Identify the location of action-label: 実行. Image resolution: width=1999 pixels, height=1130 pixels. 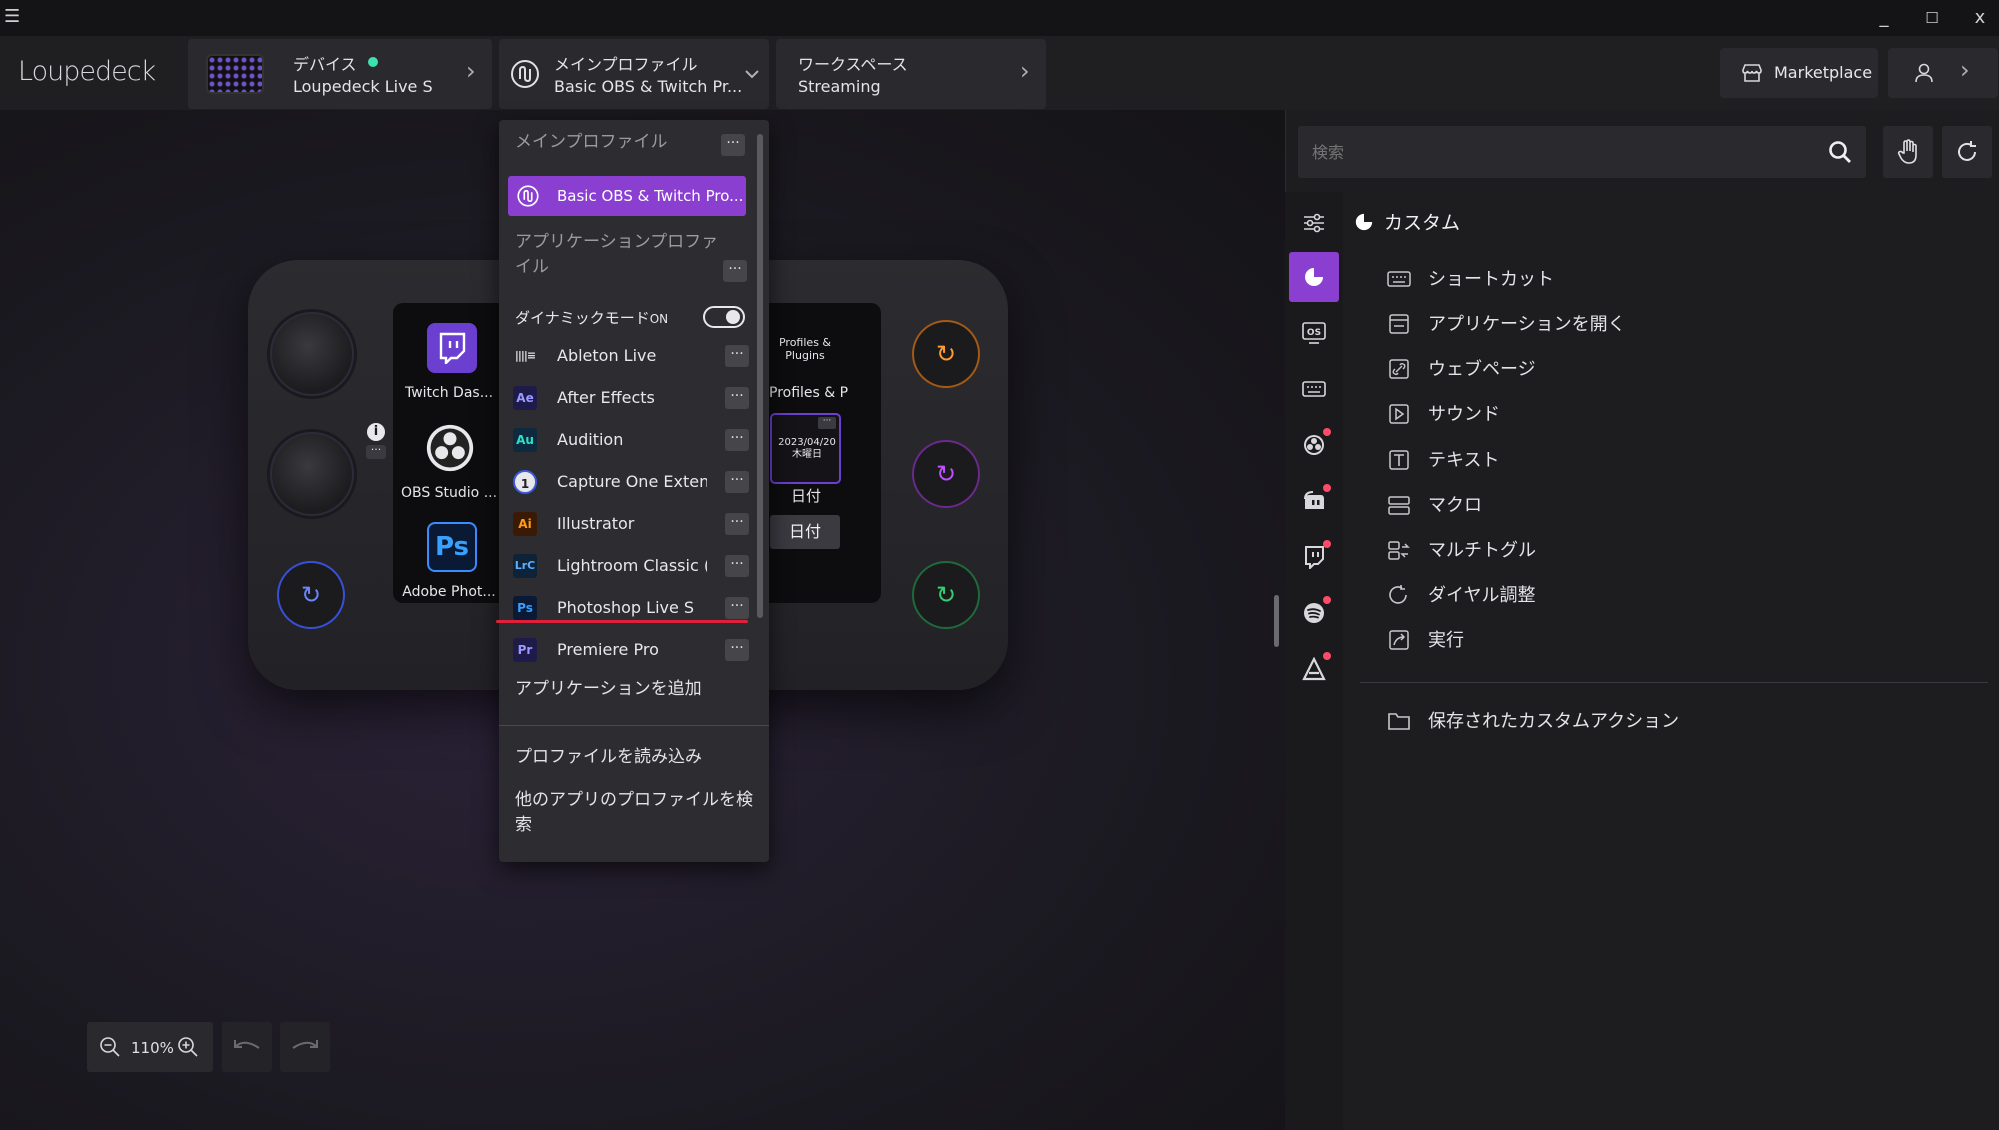
(1446, 640).